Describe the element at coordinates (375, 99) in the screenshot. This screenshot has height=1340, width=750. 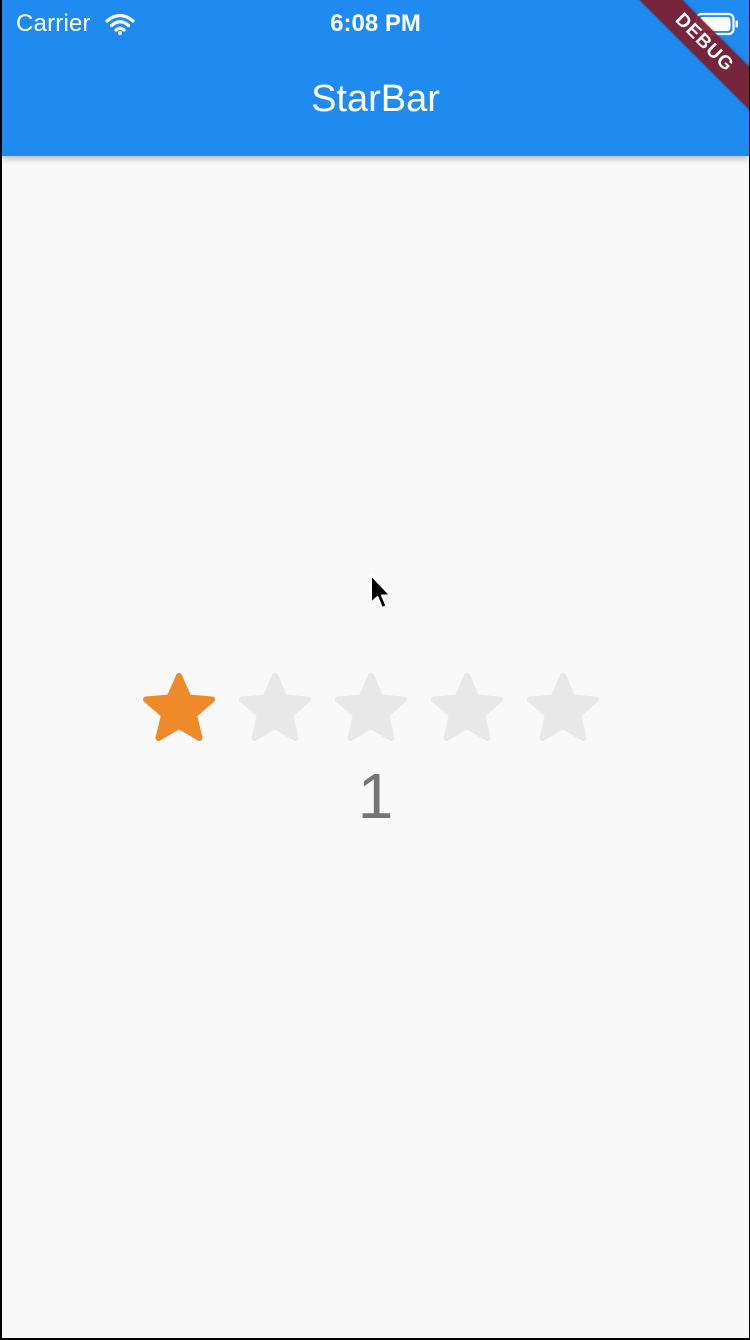
I see `page-title: StarBar` at that location.